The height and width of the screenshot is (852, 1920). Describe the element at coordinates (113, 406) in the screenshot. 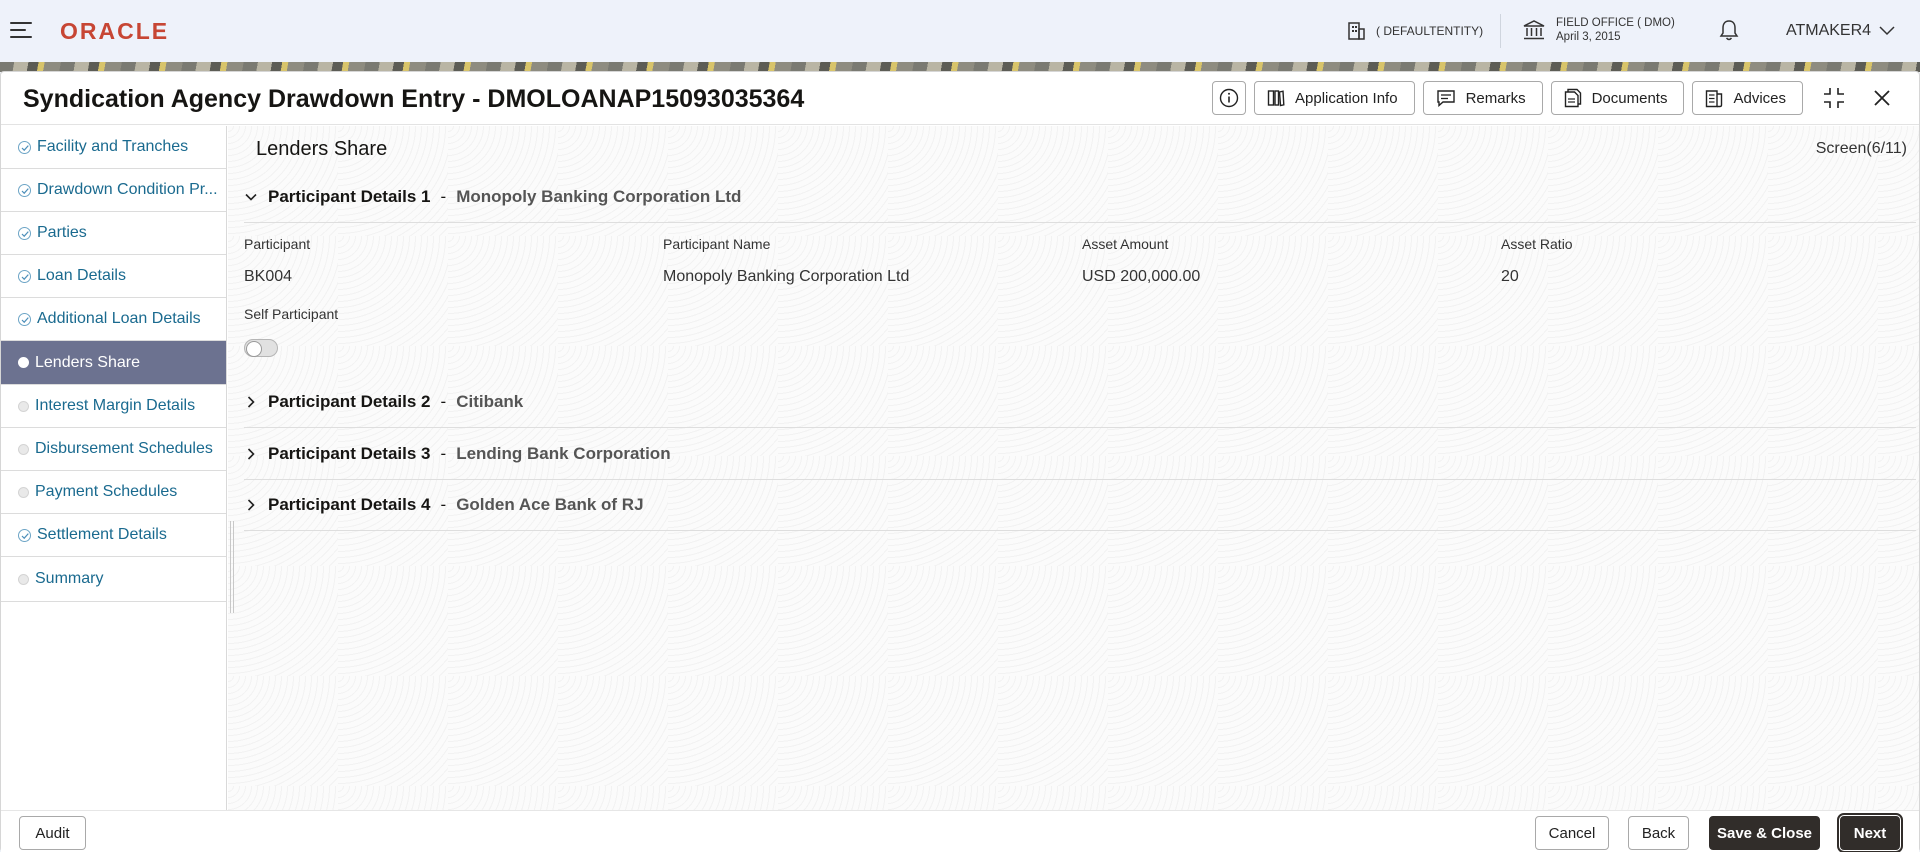

I see `nav-item-interest-margin-details: Interest Margin Details` at that location.